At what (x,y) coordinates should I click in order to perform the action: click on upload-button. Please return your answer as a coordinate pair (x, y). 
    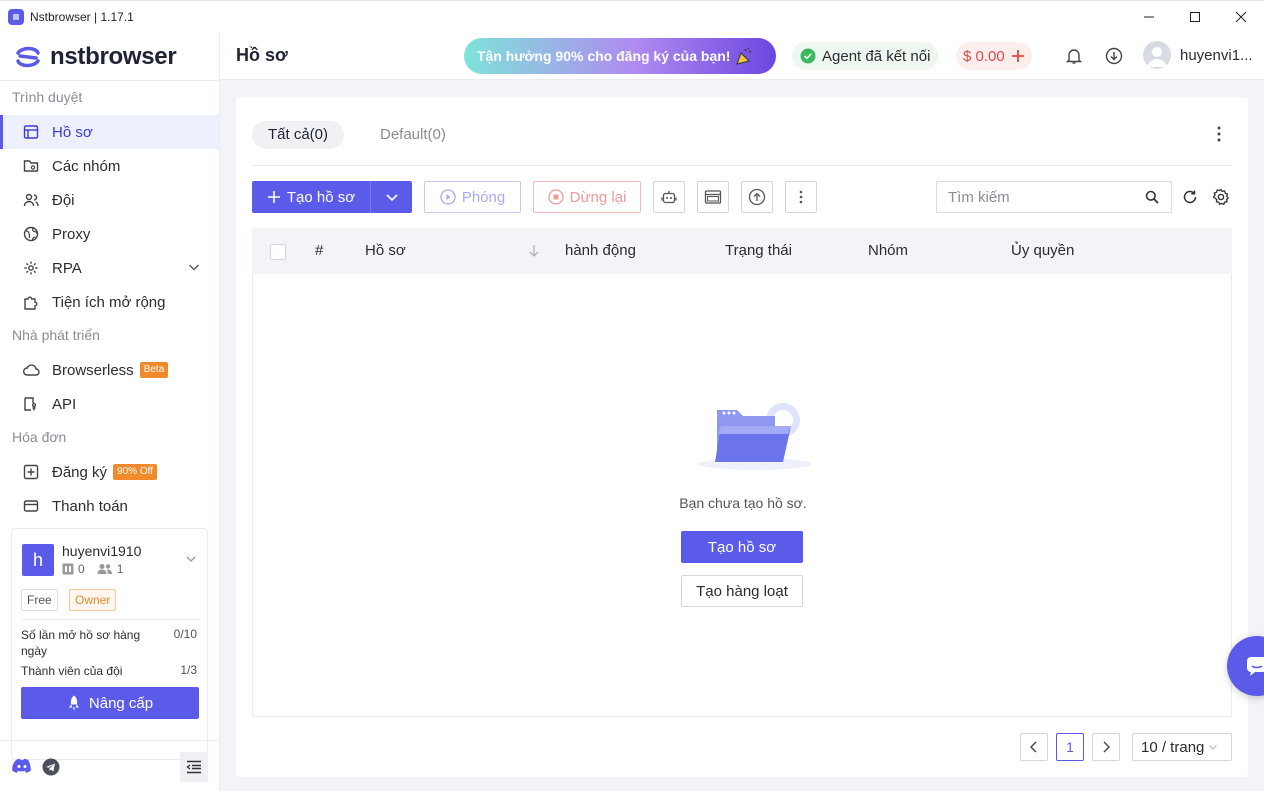
    Looking at the image, I should click on (757, 197).